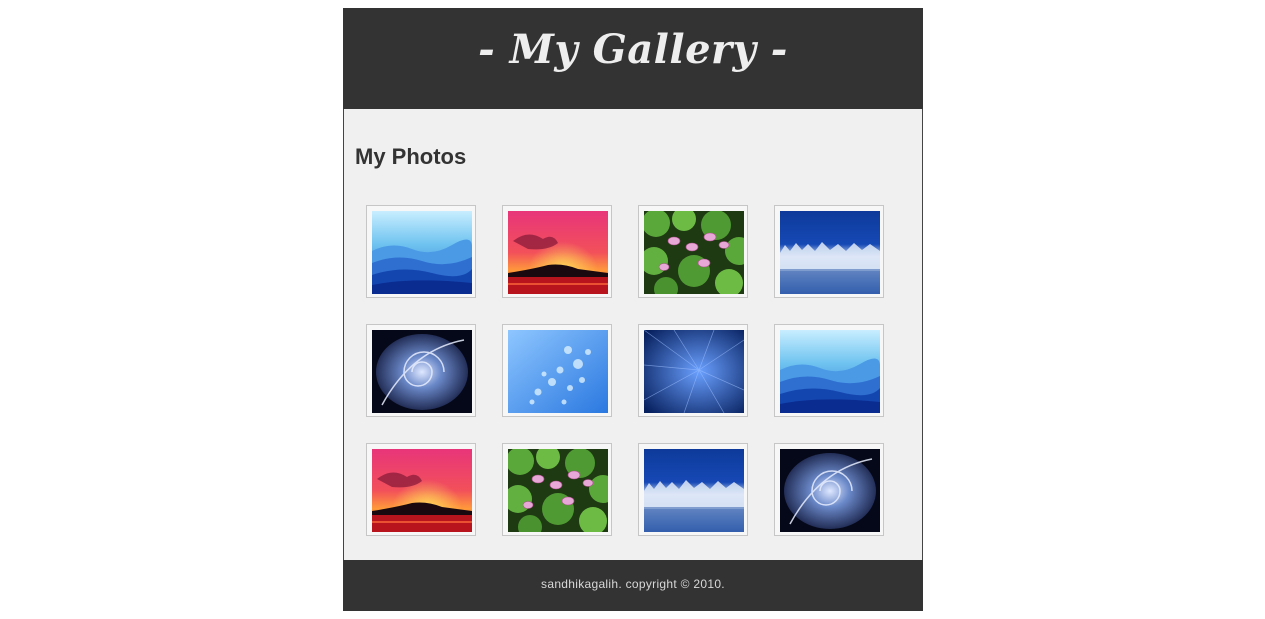 The image size is (1265, 619). What do you see at coordinates (633, 49) in the screenshot?
I see `site-title: - My Gallery -` at bounding box center [633, 49].